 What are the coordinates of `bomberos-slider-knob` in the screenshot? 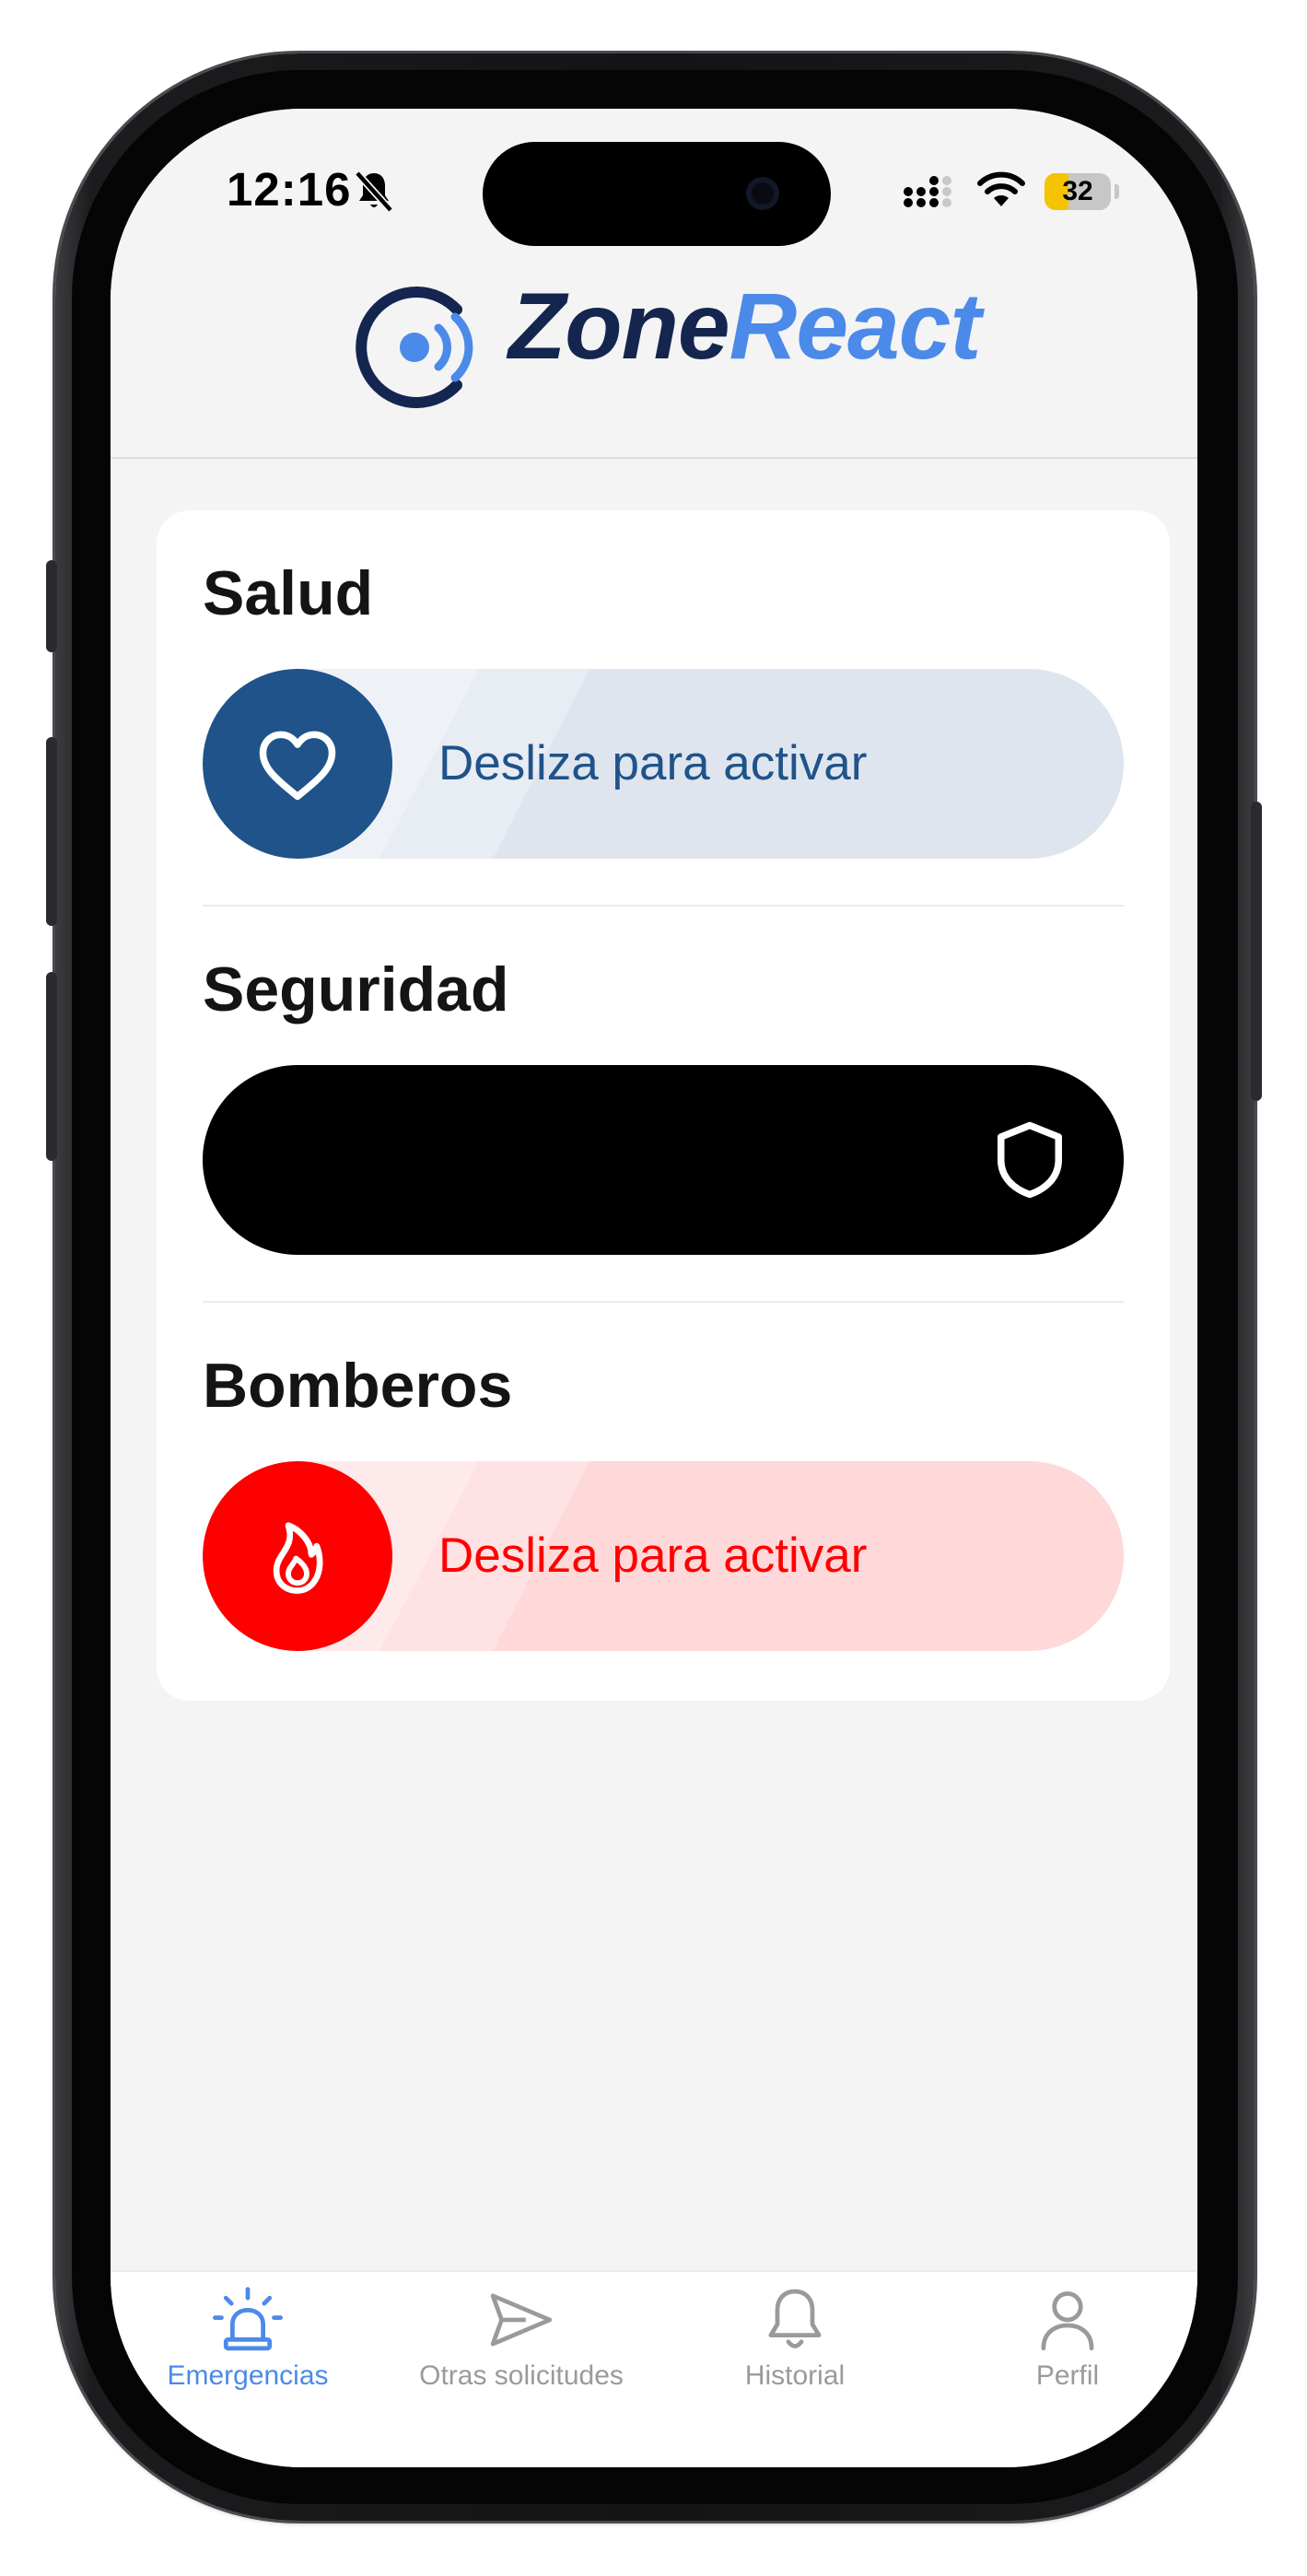 It's located at (298, 1556).